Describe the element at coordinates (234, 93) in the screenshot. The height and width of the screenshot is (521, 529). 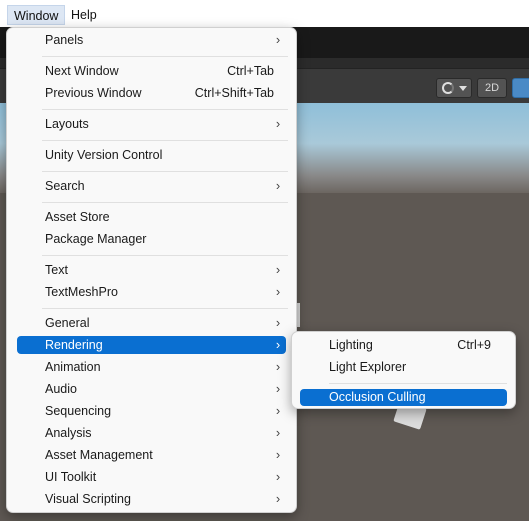
I see `menu-item-shortcut: Ctrl+Shift+Tab` at that location.